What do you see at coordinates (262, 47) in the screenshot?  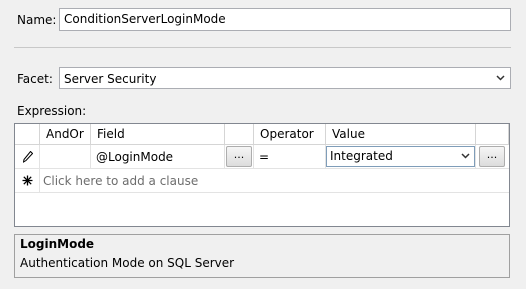 I see `divider` at bounding box center [262, 47].